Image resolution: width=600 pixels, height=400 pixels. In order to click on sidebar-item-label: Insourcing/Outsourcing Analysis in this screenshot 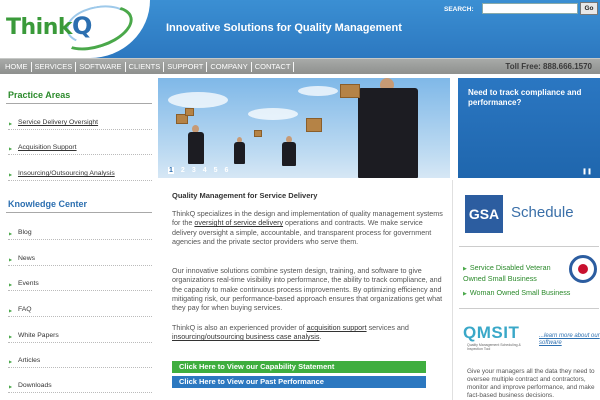, I will do `click(66, 173)`.